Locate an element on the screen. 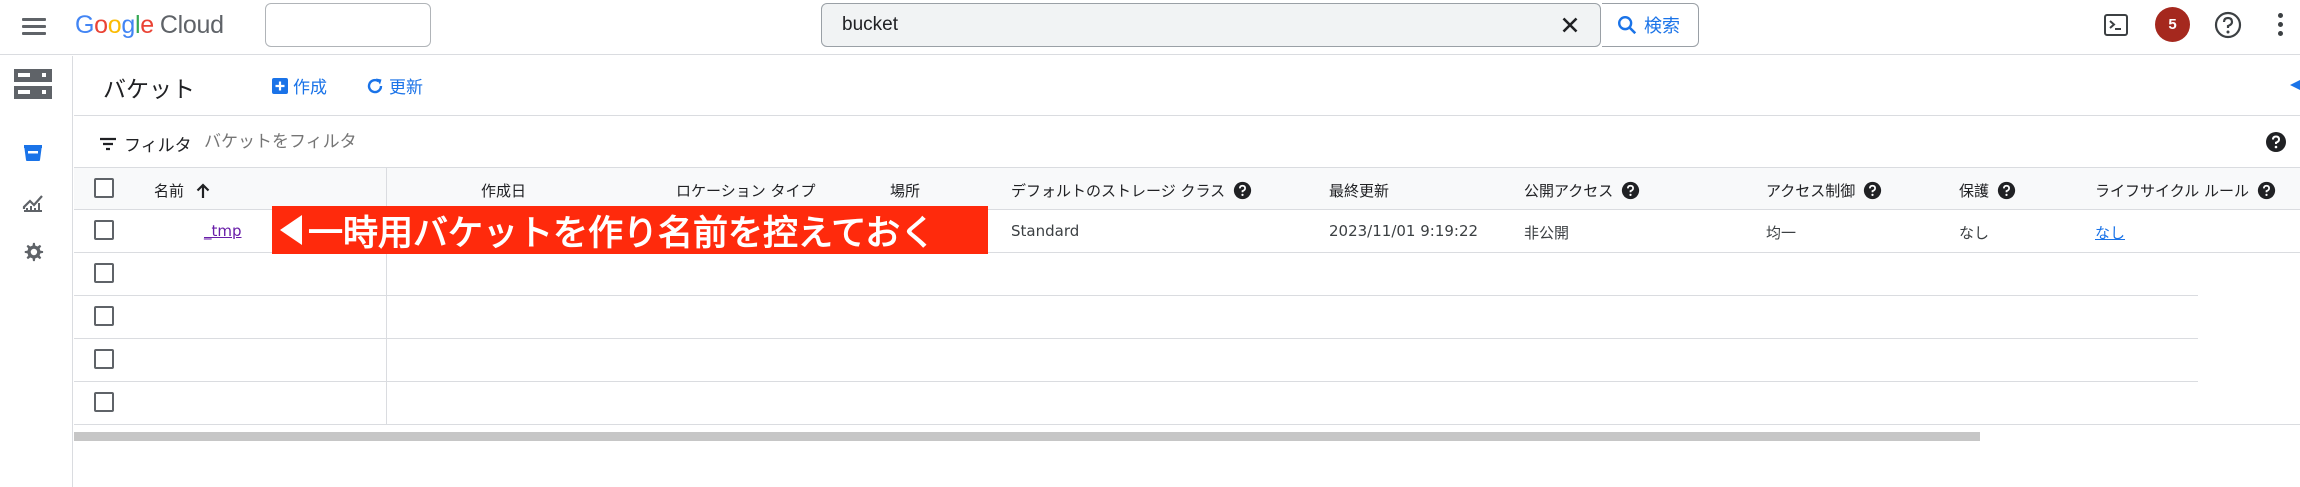 This screenshot has width=2300, height=487. column-header-storage-class: デフォルトのストレージ クラス is located at coordinates (1131, 190).